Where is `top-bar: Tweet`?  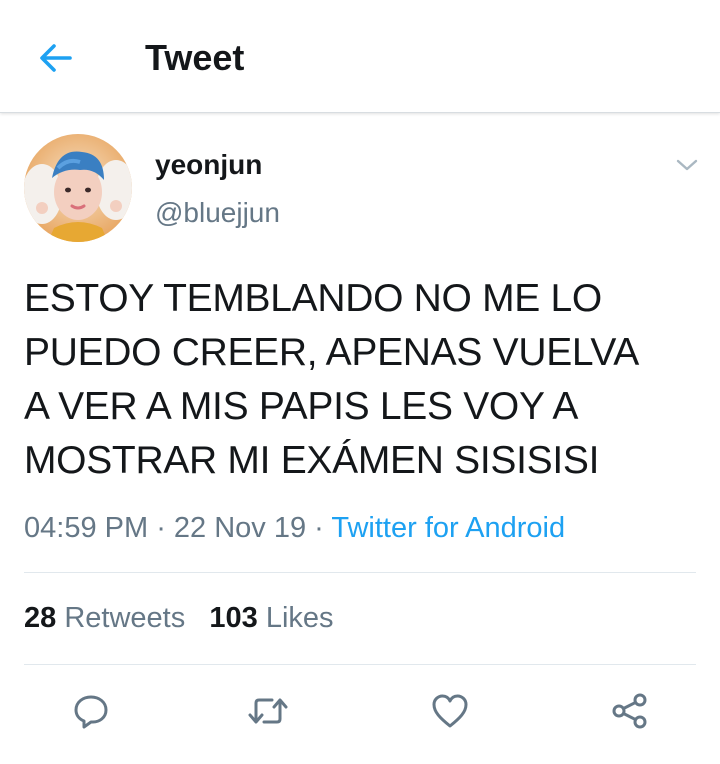 top-bar: Tweet is located at coordinates (360, 56).